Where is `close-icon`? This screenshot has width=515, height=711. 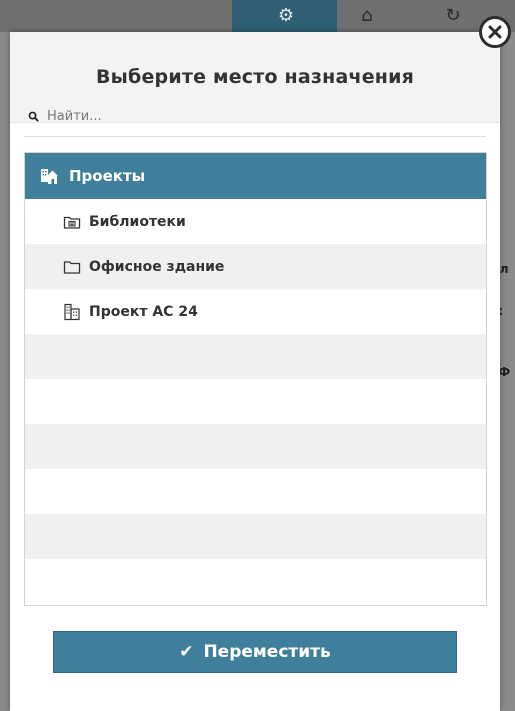
close-icon is located at coordinates (495, 32).